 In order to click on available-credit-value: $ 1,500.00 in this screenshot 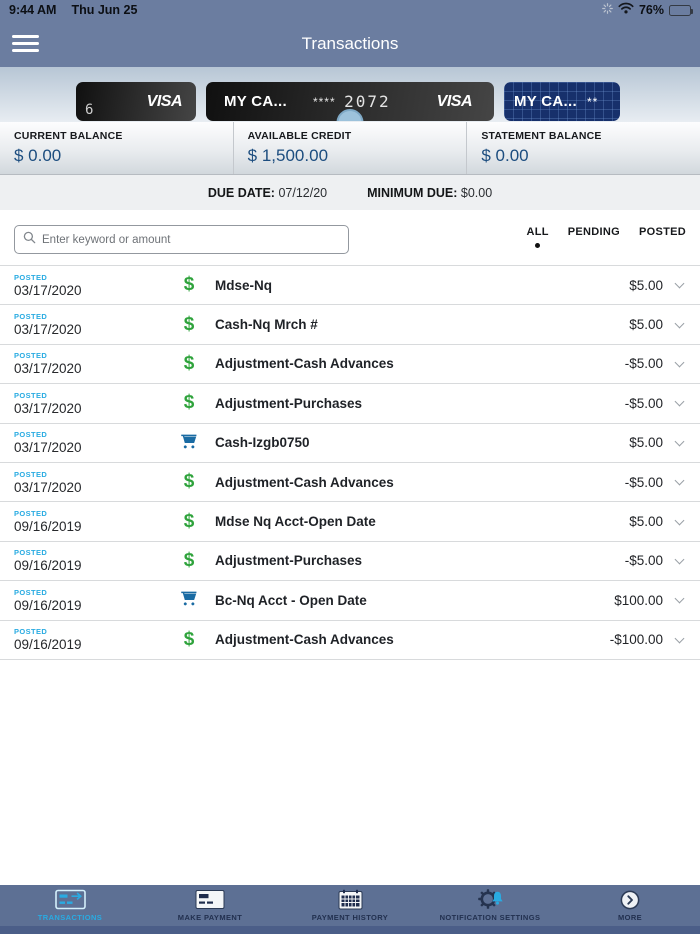, I will do `click(288, 155)`.